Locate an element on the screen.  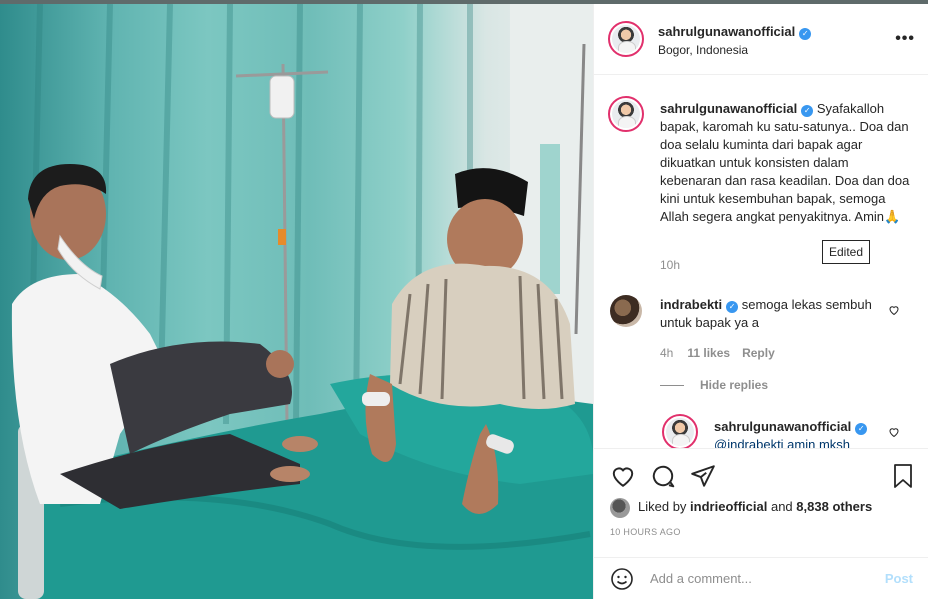
reply-username: sahrulgunawanofficial is located at coordinates (782, 426).